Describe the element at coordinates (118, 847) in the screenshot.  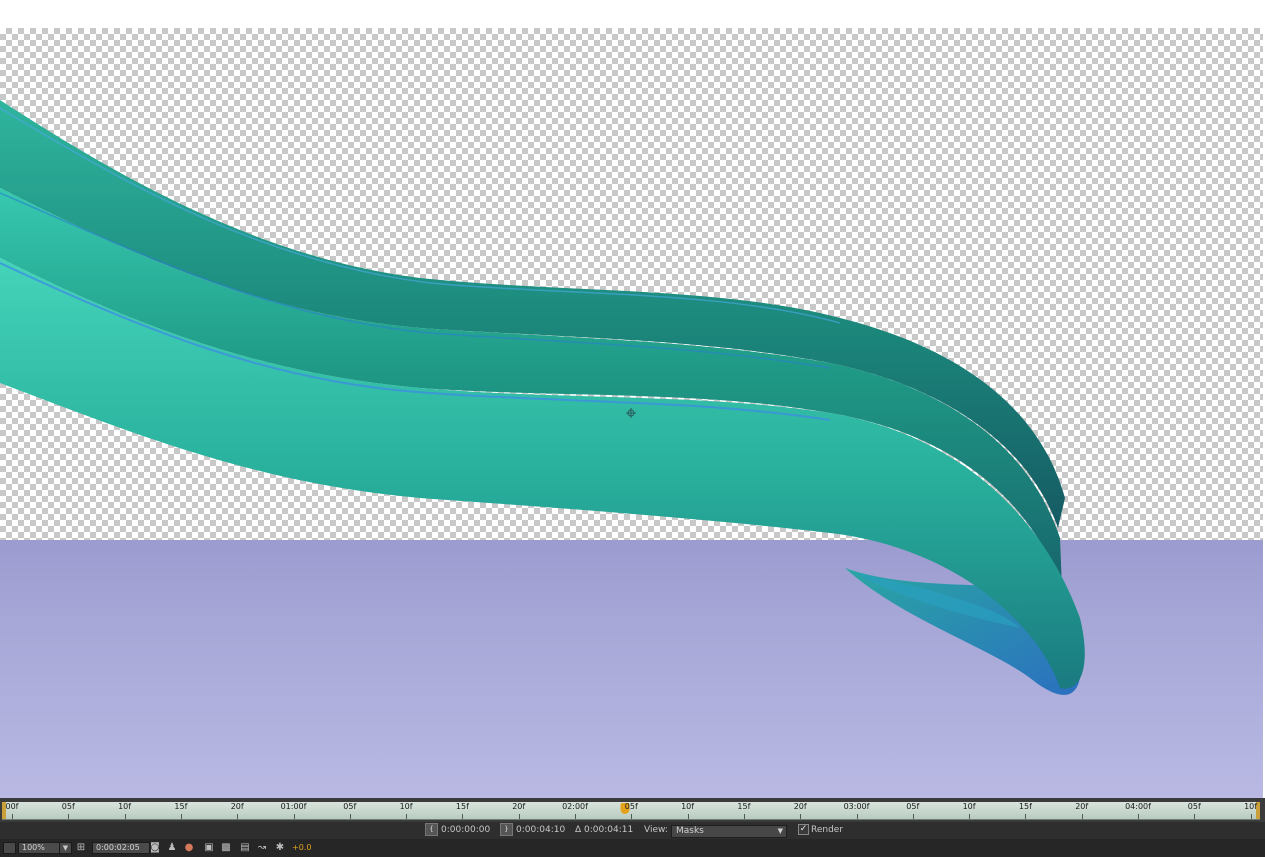
I see `current-time-value: 0:00:02:05` at that location.